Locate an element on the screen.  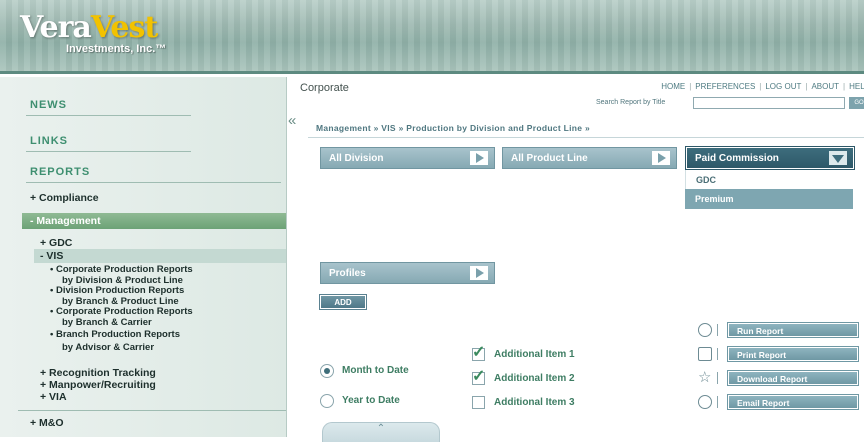
commission-option-premium: Premium is located at coordinates (769, 199).